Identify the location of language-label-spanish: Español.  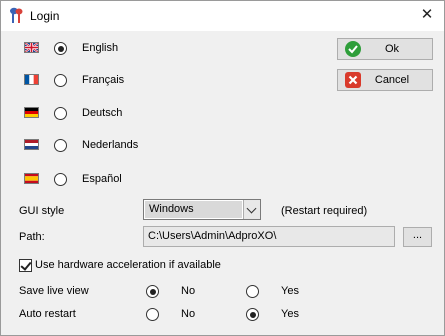
(102, 179).